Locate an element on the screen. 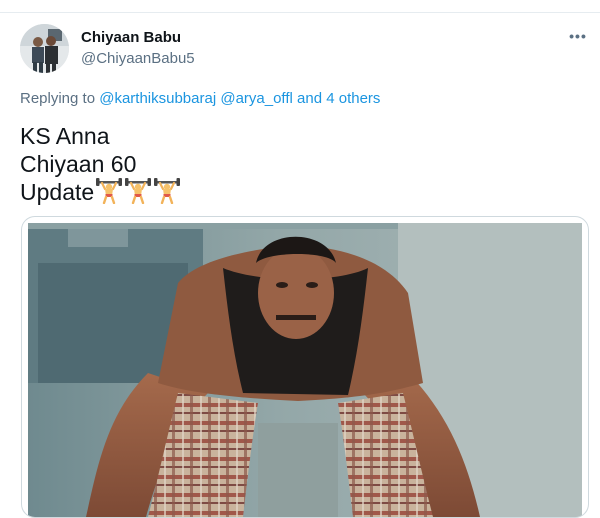 Image resolution: width=600 pixels, height=518 pixels. tweet-text: KS Anna Chiyaan 60 Update is located at coordinates (100, 164).